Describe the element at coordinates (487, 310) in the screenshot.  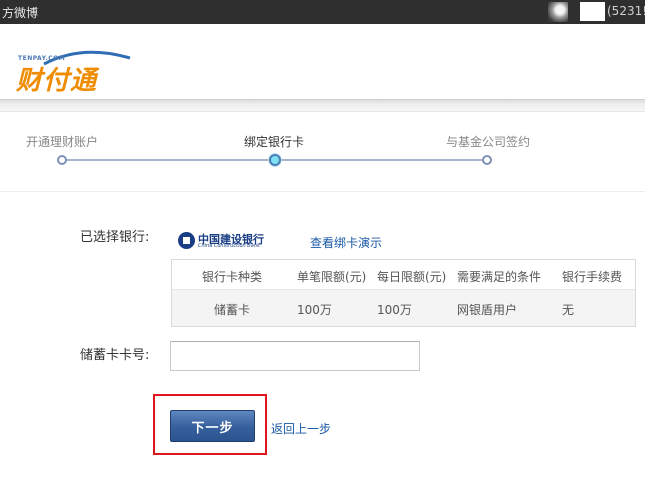
I see `cell-condition: 网银盾用户` at that location.